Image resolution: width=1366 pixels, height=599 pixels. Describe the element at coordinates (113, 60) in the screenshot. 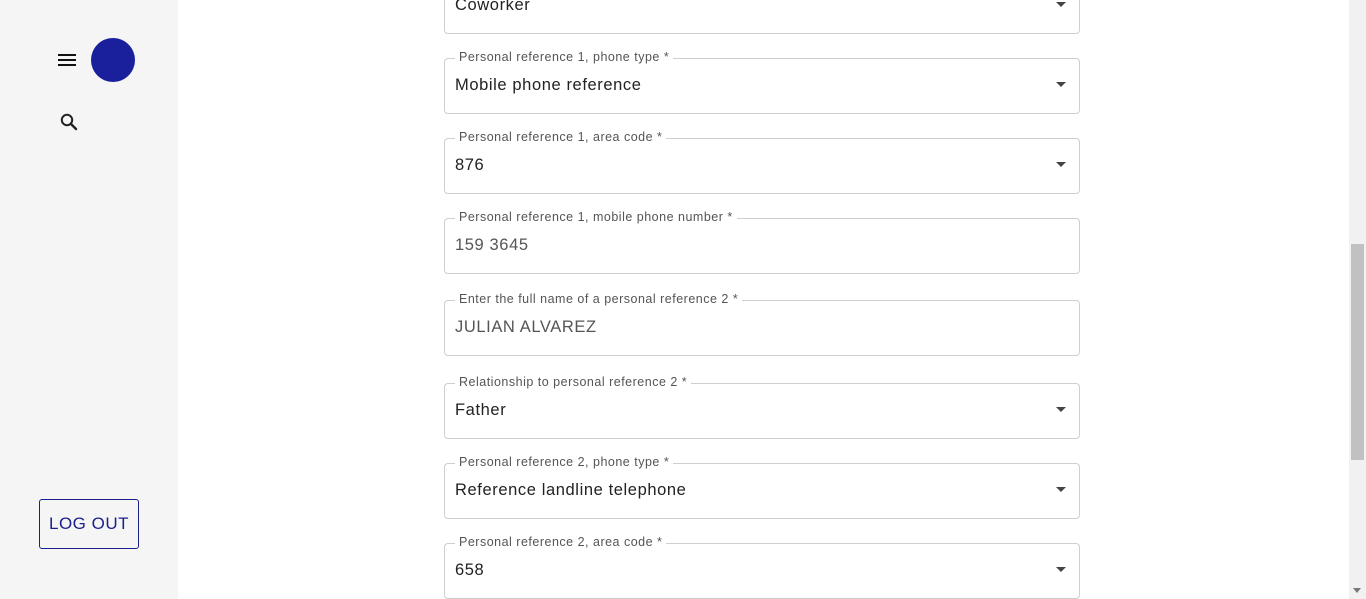

I see `avatar` at that location.